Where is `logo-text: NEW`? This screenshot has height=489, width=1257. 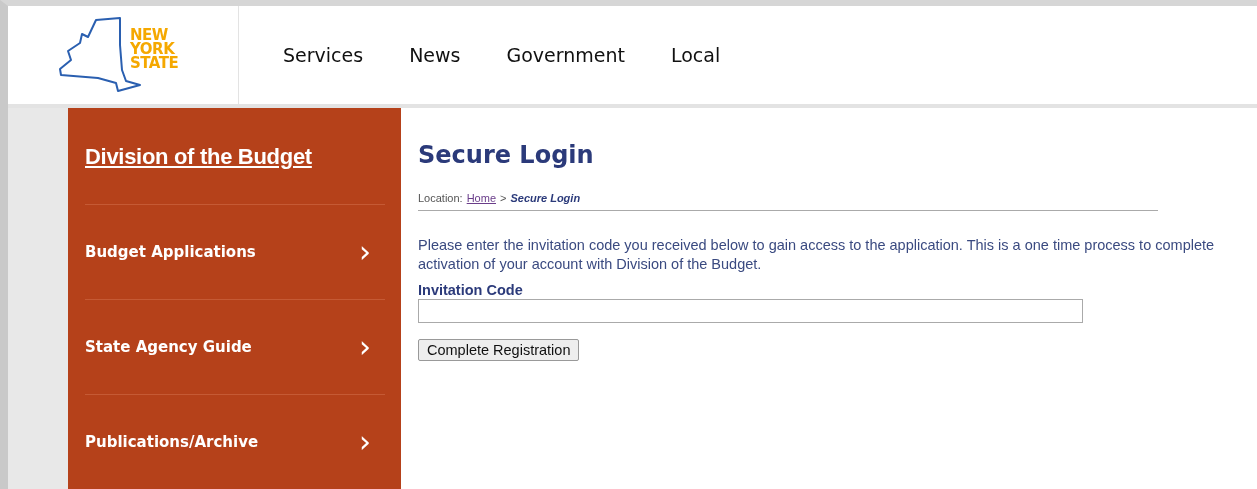 logo-text: NEW is located at coordinates (149, 35).